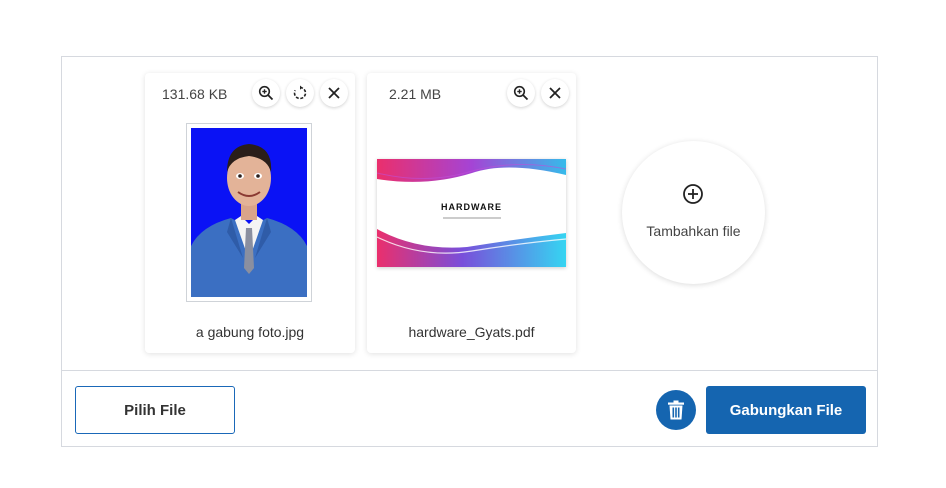 The height and width of the screenshot is (488, 946). I want to click on pick-file-button: Pilih File, so click(155, 410).